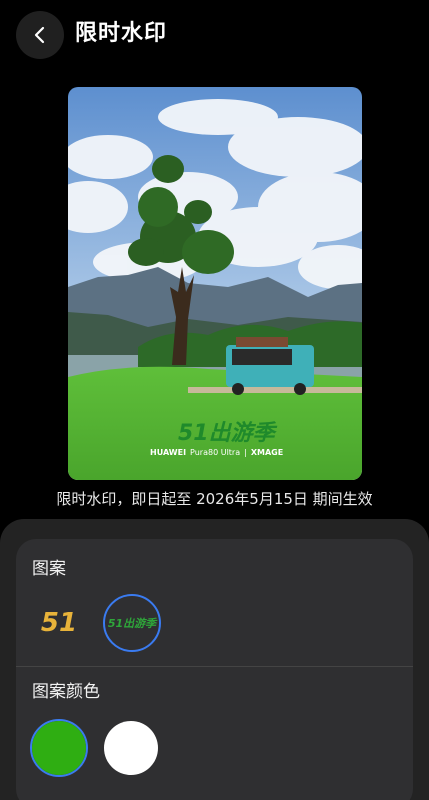  I want to click on food-truck, so click(270, 366).